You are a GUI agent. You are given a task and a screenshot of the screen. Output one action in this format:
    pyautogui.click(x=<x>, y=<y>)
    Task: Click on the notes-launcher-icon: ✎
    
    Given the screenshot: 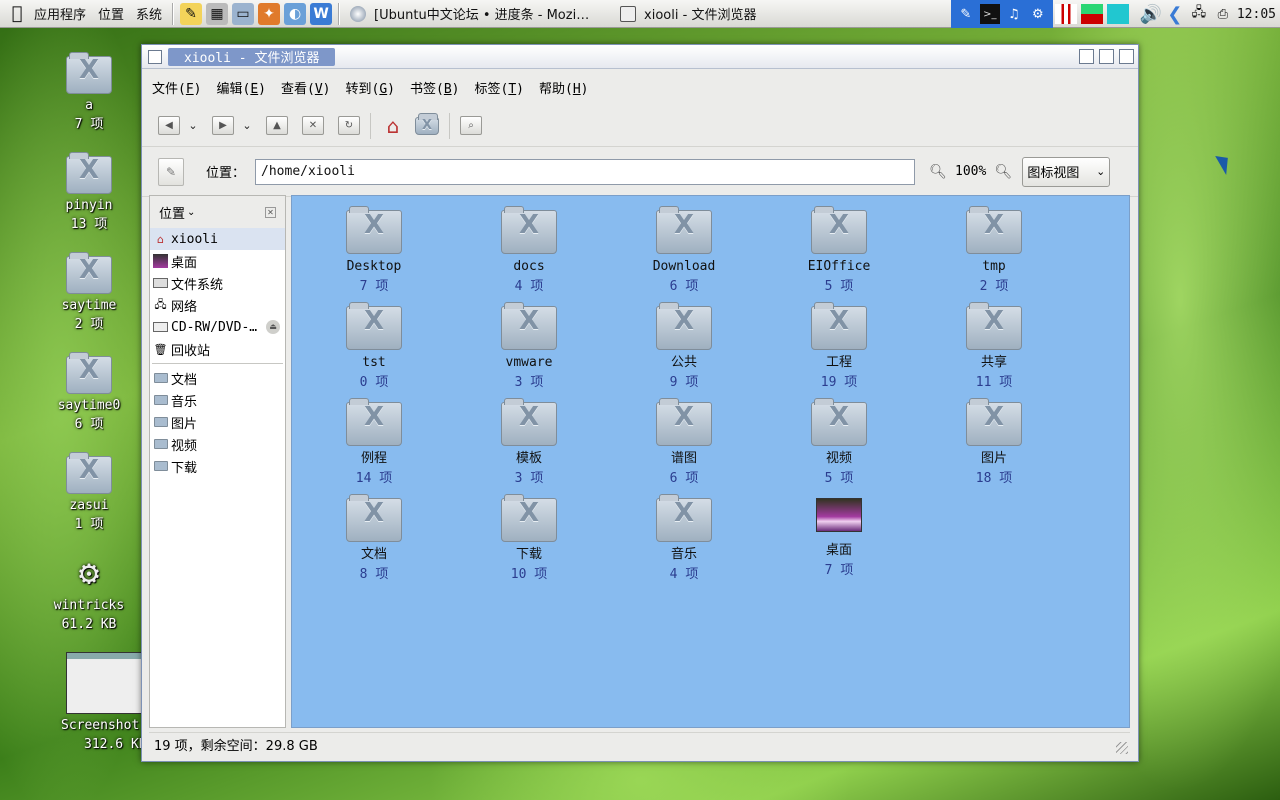 What is the action you would take?
    pyautogui.click(x=191, y=13)
    